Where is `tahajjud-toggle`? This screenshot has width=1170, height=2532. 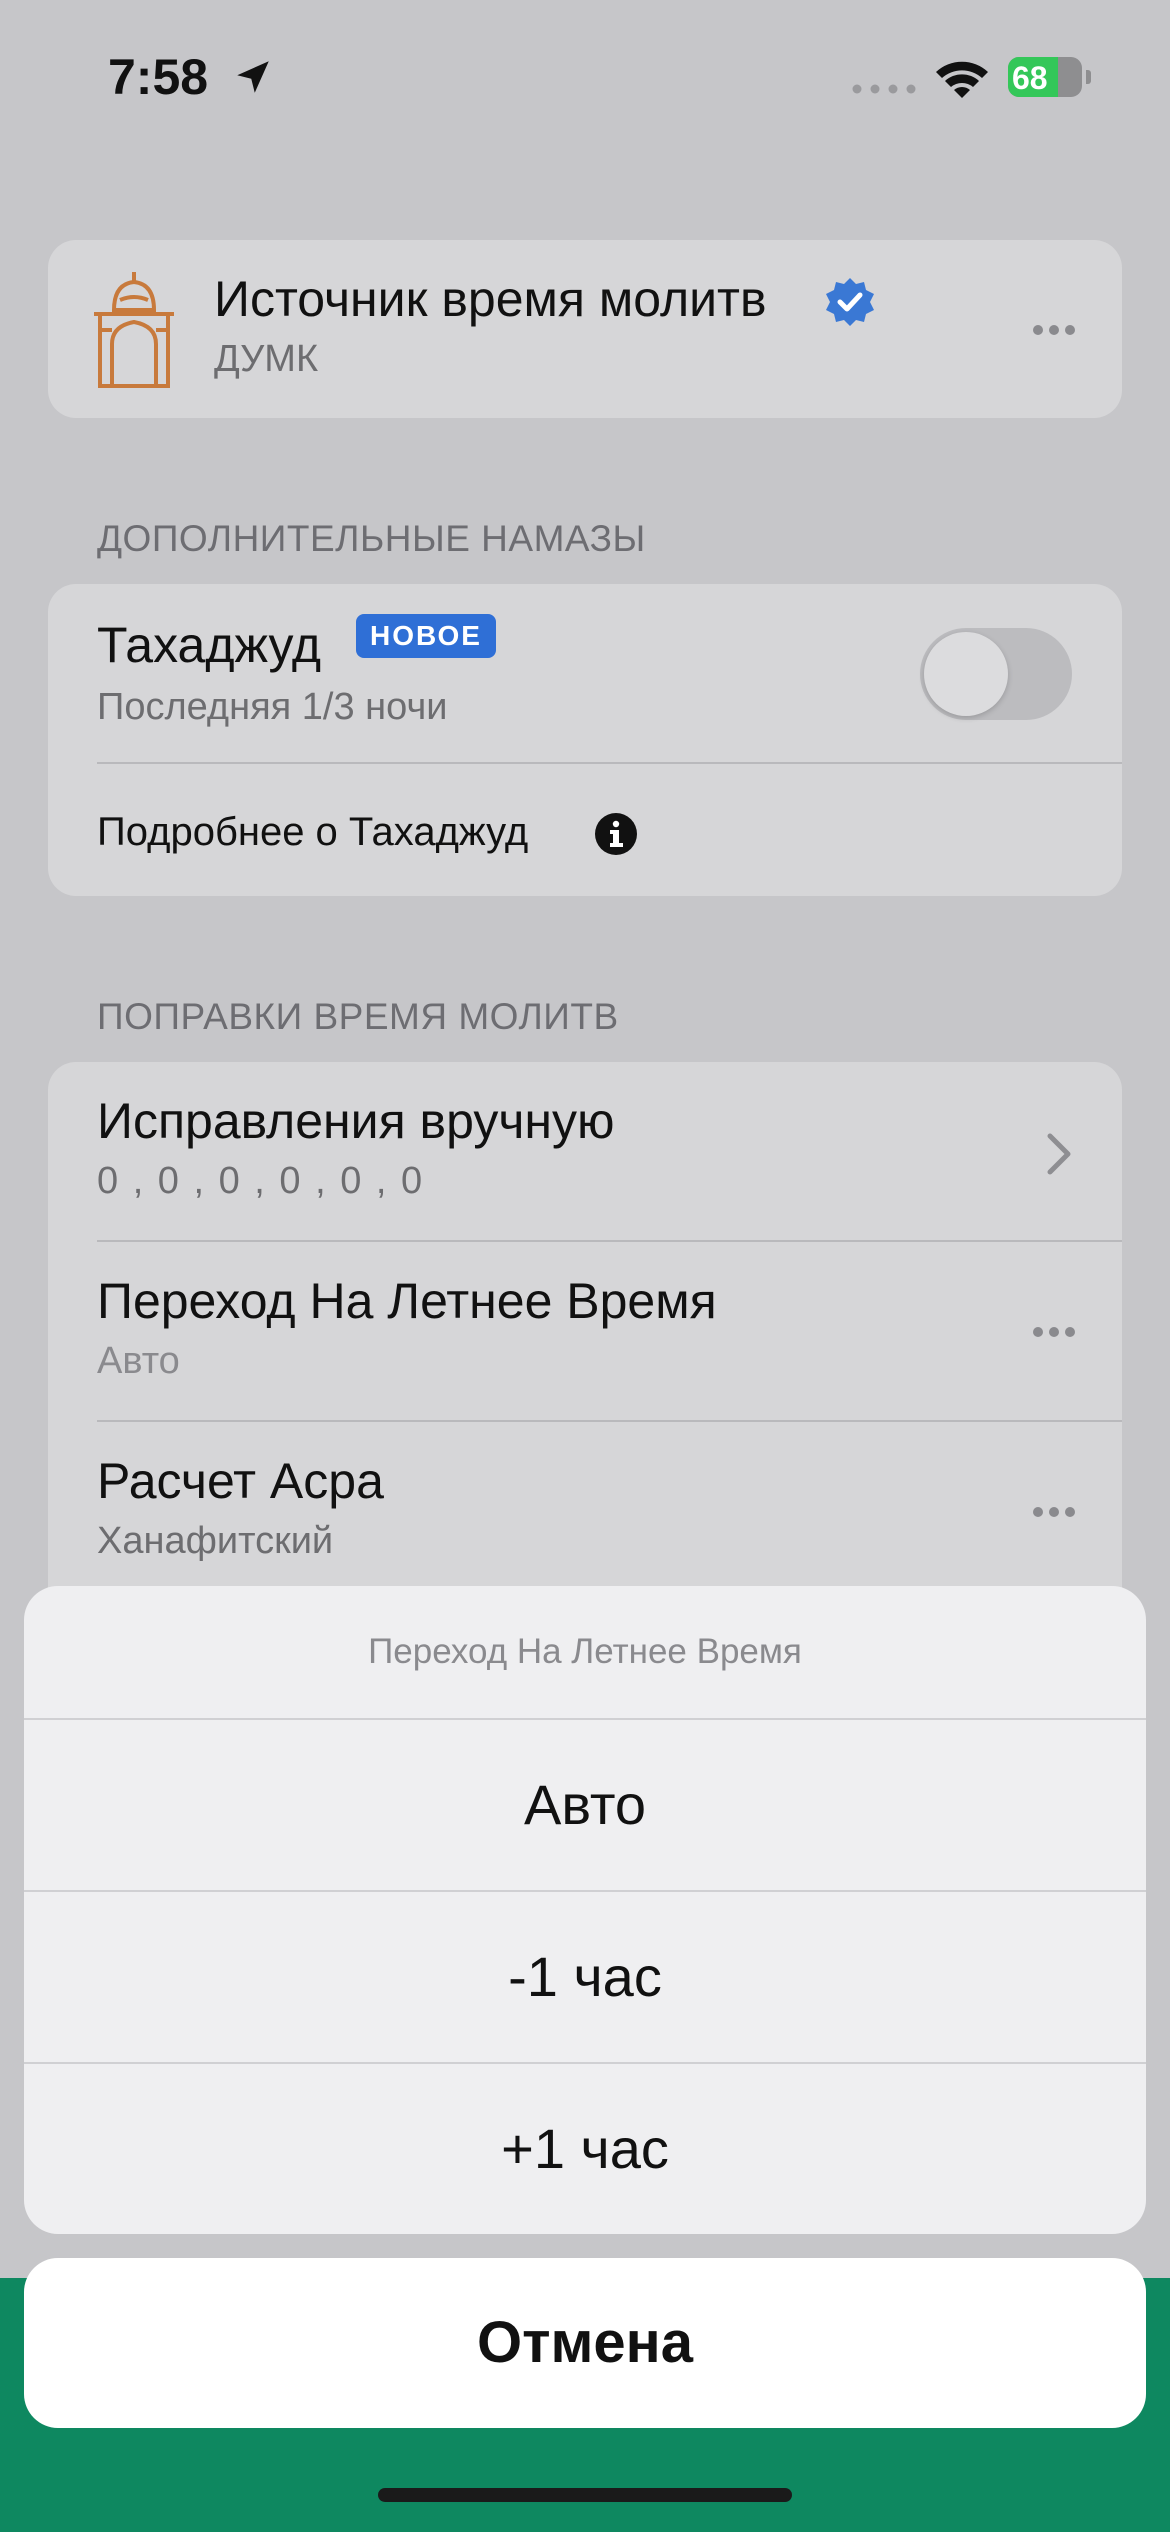 tahajjud-toggle is located at coordinates (996, 674).